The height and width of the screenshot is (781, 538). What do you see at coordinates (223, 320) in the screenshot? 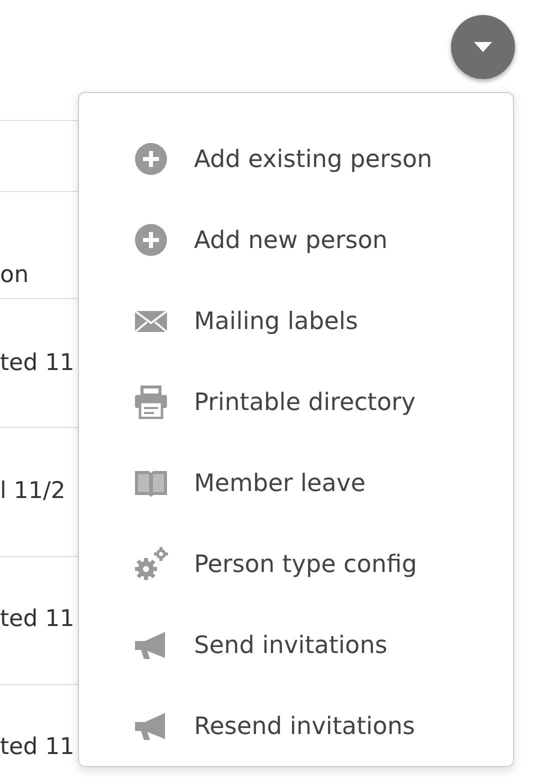
I see `menu-item: Mailing labels` at bounding box center [223, 320].